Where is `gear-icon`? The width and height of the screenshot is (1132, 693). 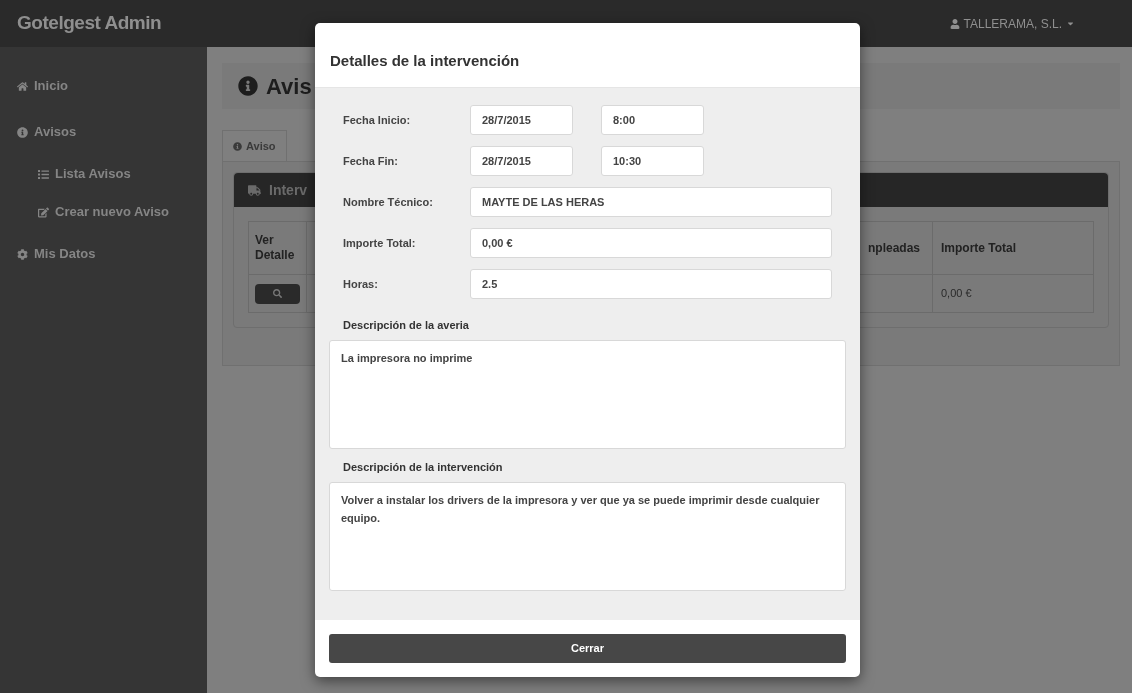
gear-icon is located at coordinates (22, 254).